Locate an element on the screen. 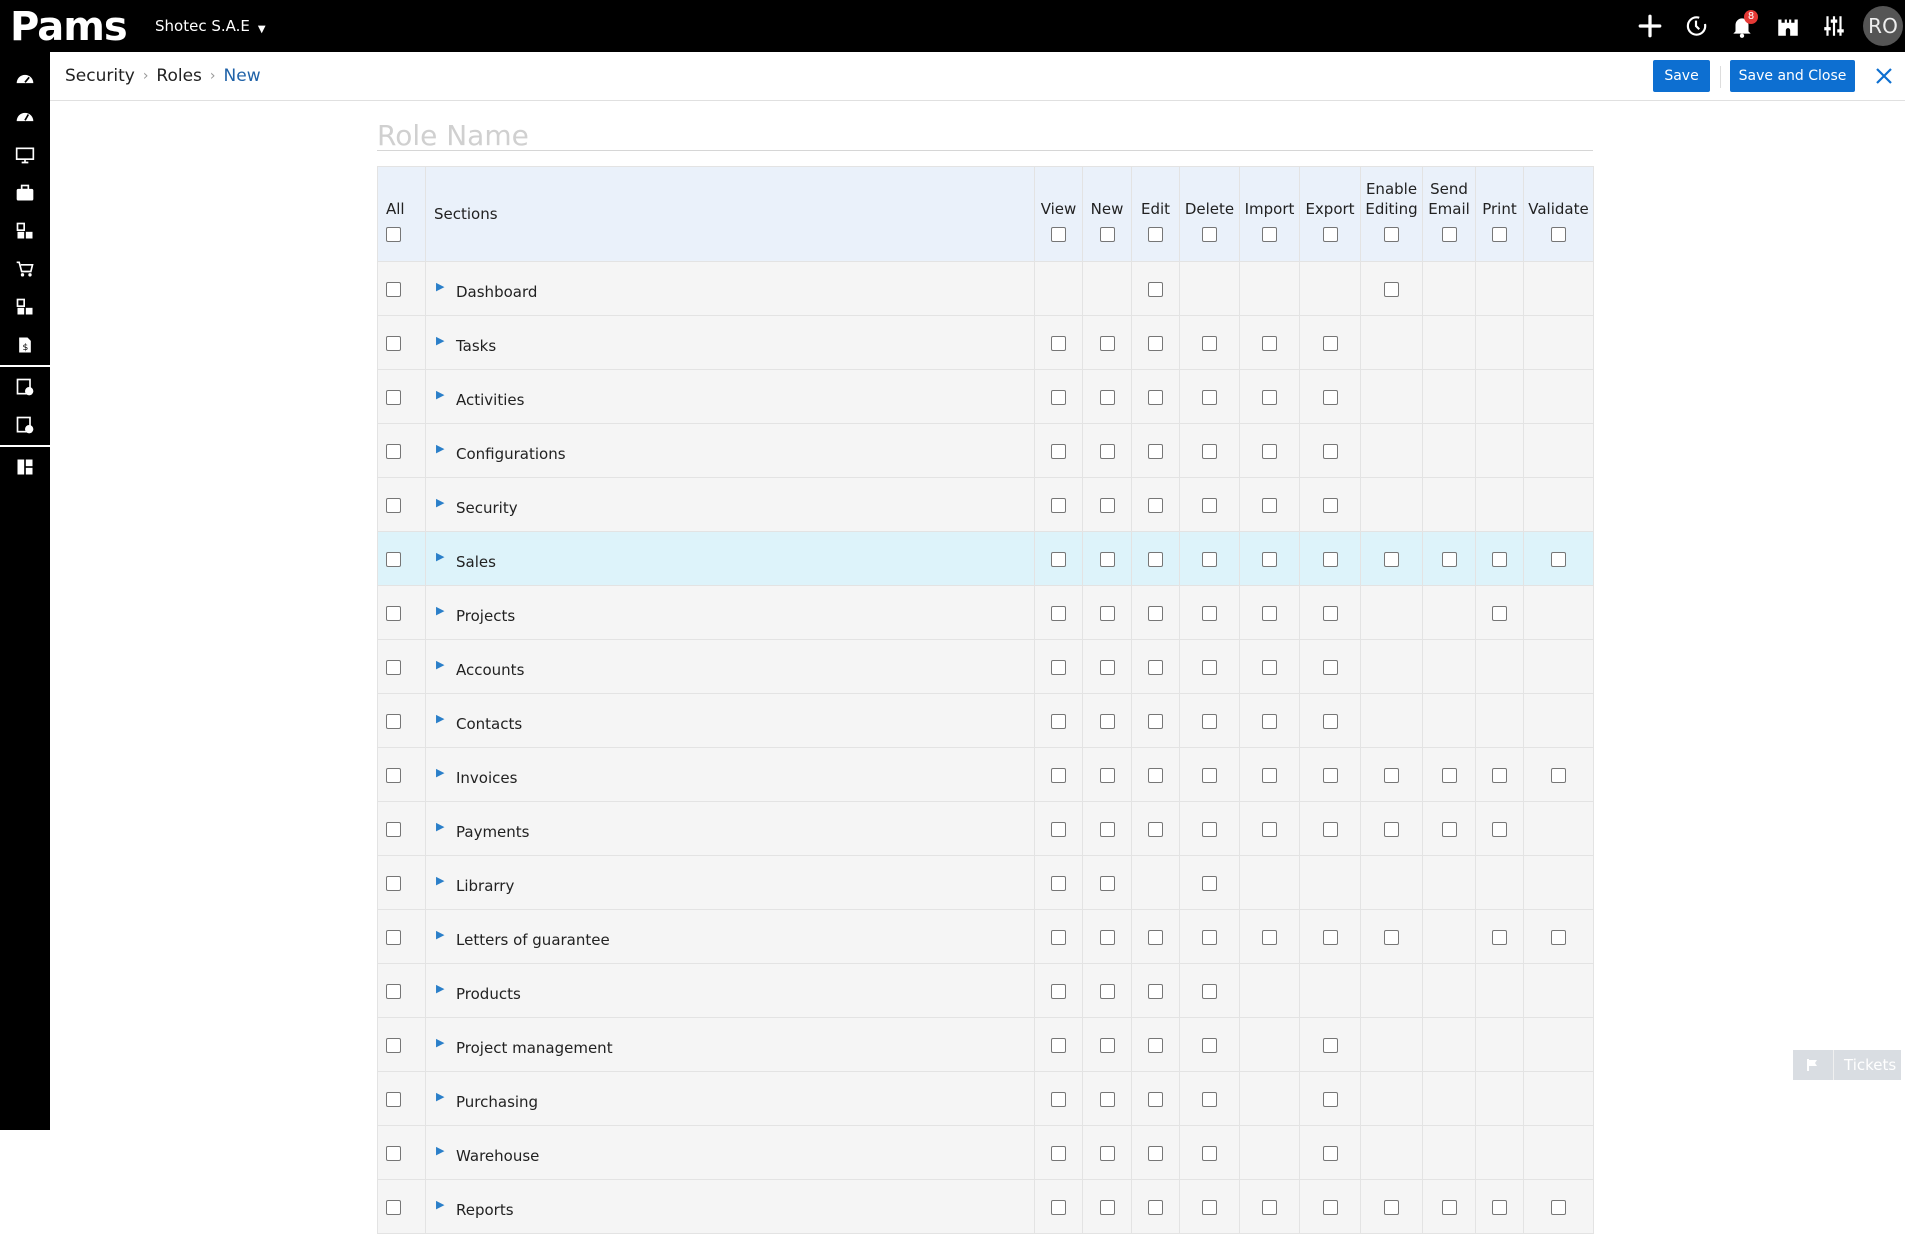  column-delete-checkbox is located at coordinates (1209, 234).